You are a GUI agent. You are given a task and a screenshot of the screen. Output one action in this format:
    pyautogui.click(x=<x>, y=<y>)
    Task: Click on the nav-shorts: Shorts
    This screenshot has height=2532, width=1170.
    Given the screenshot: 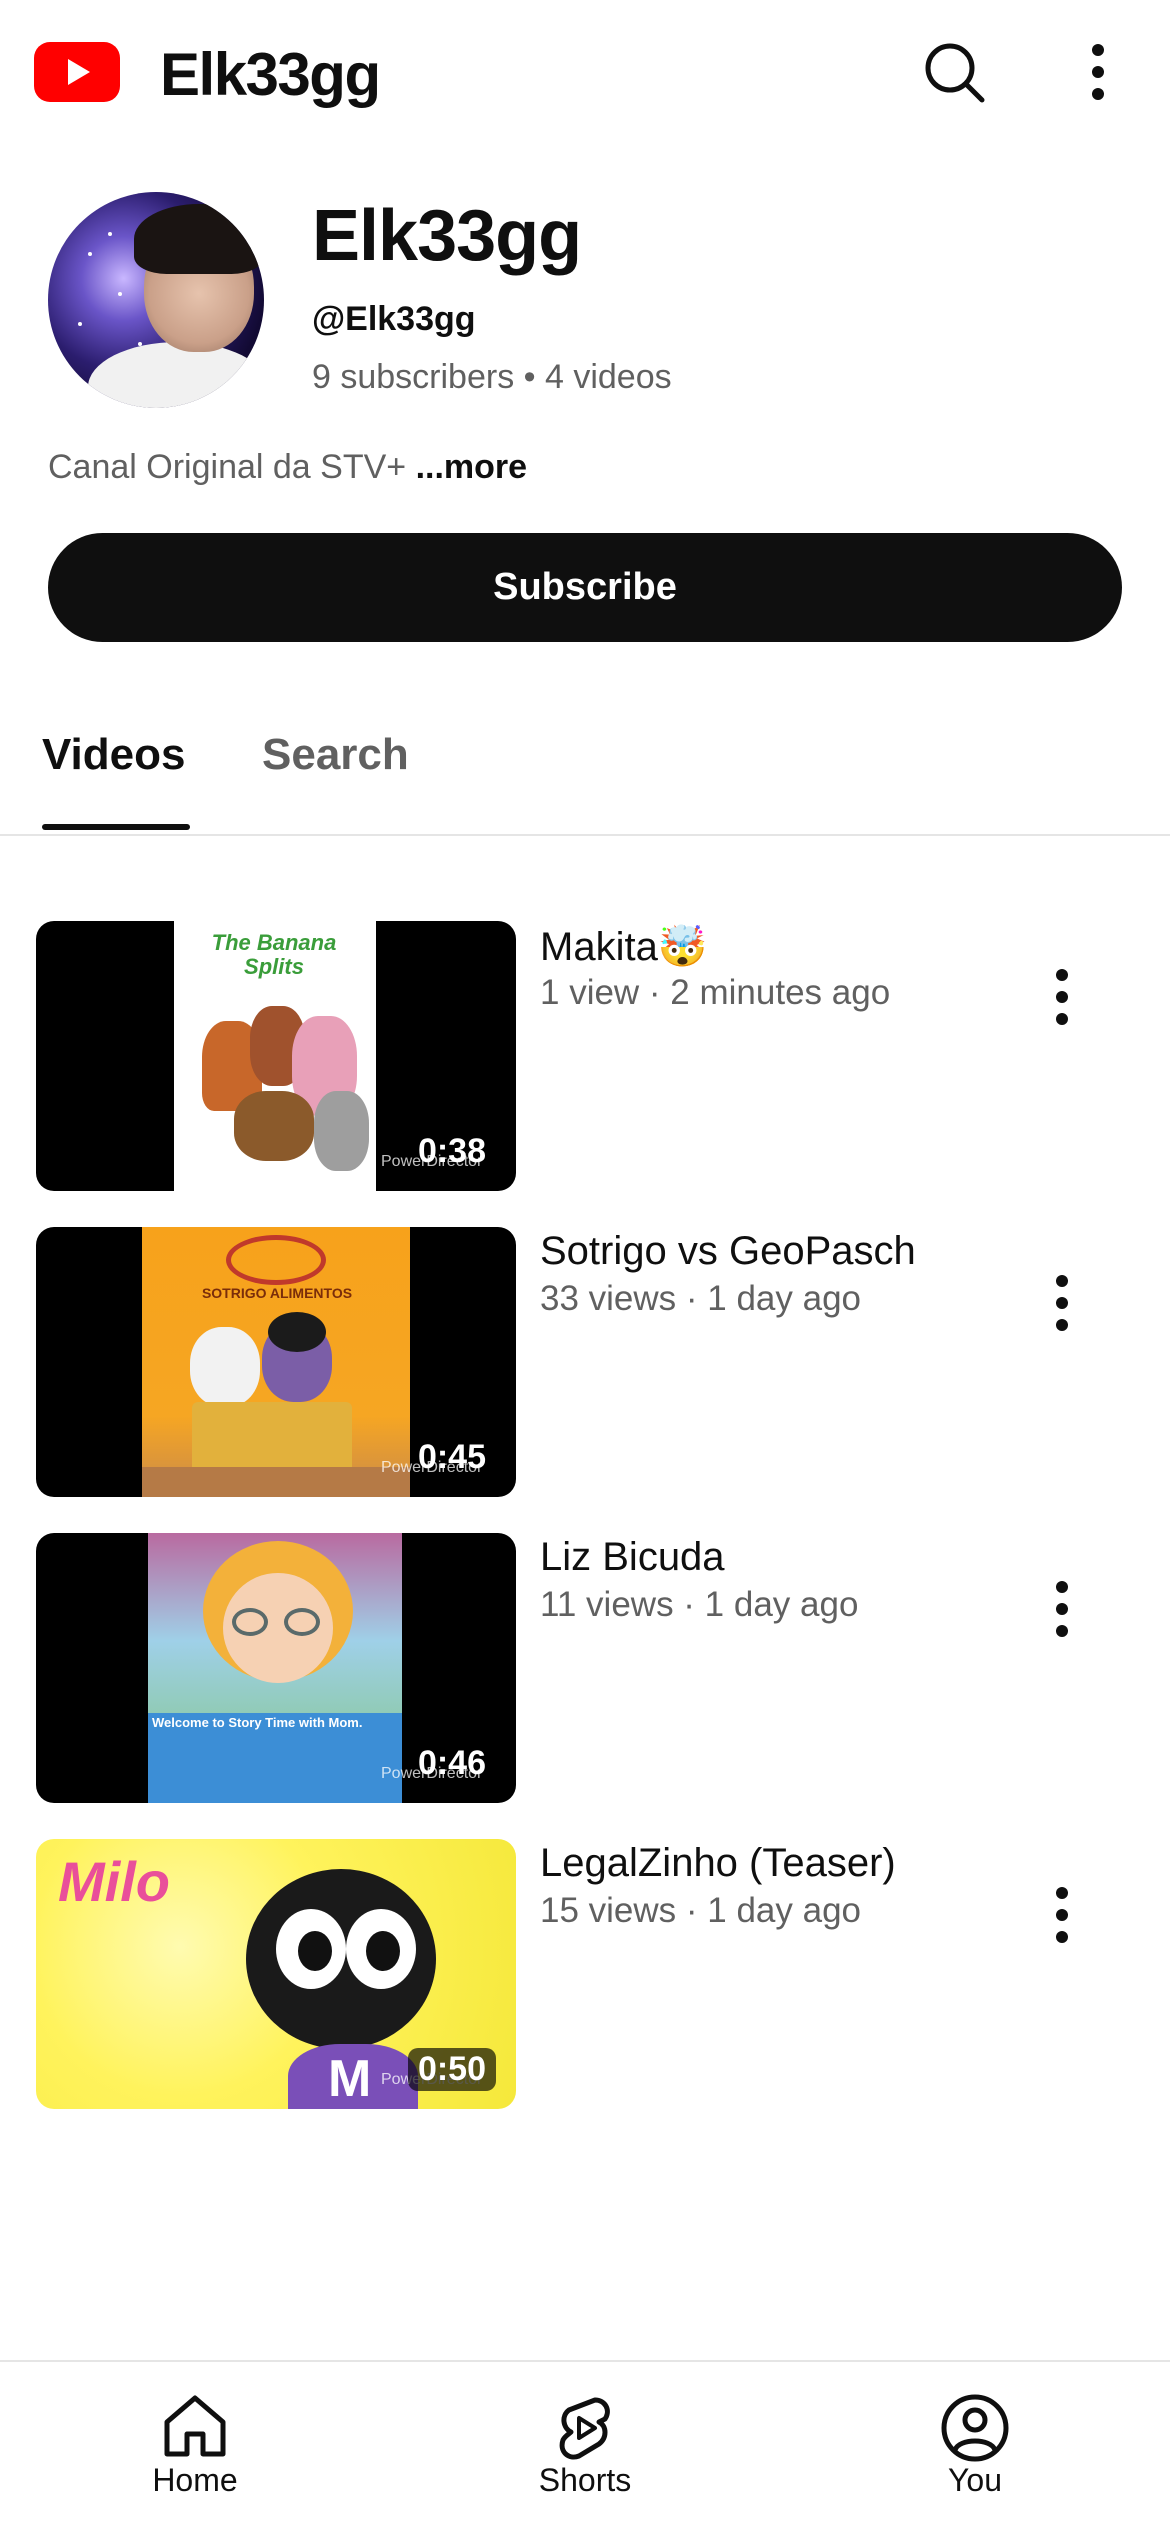 What is the action you would take?
    pyautogui.click(x=585, y=2447)
    